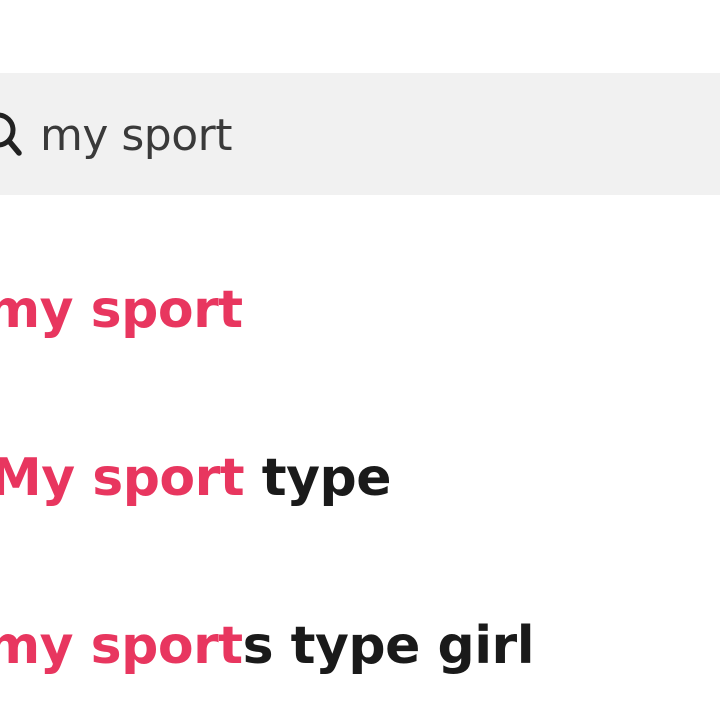 This screenshot has height=720, width=720. I want to click on search-input: my sport, so click(136, 136).